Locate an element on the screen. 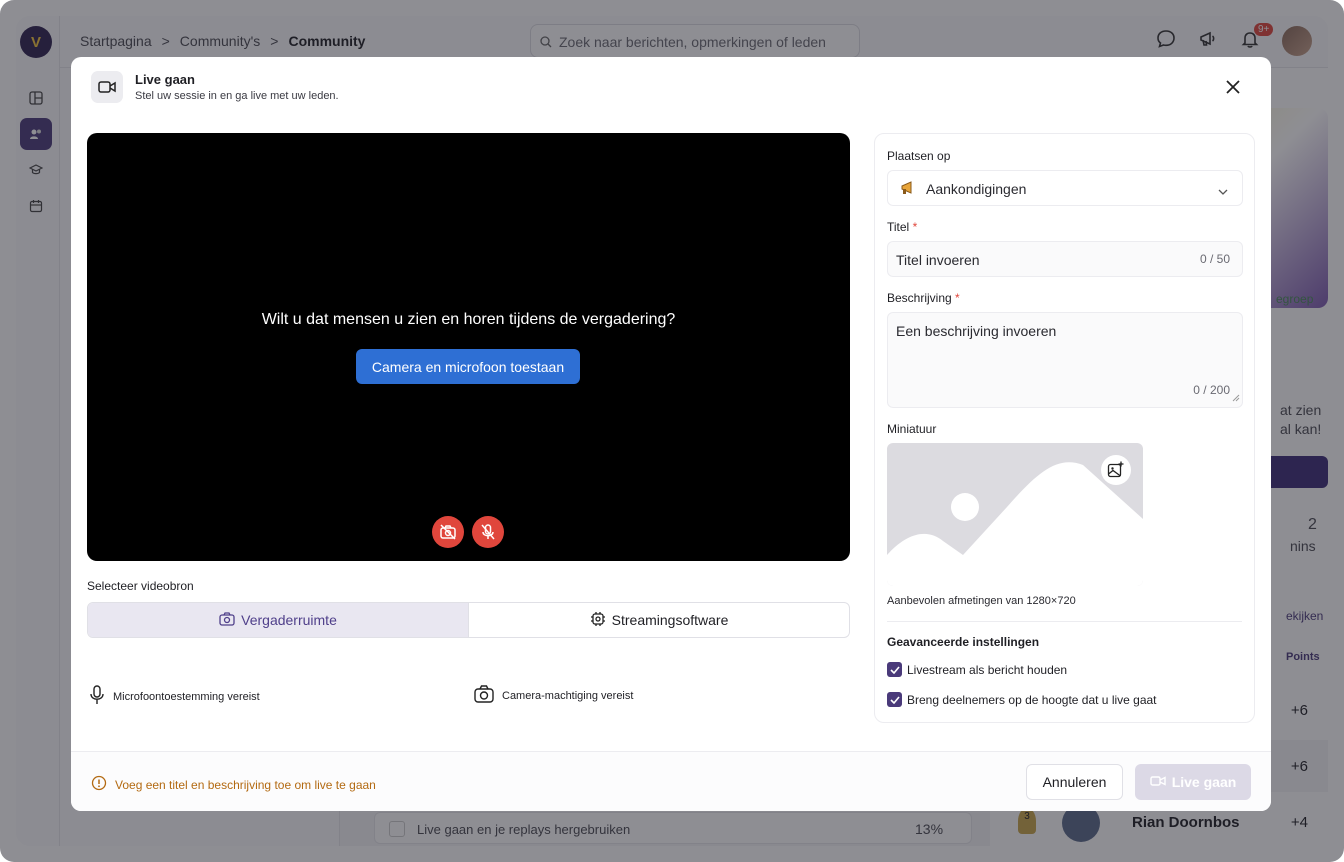  video-source-selector: Vergaderruimte Streamingsoftware is located at coordinates (468, 620).